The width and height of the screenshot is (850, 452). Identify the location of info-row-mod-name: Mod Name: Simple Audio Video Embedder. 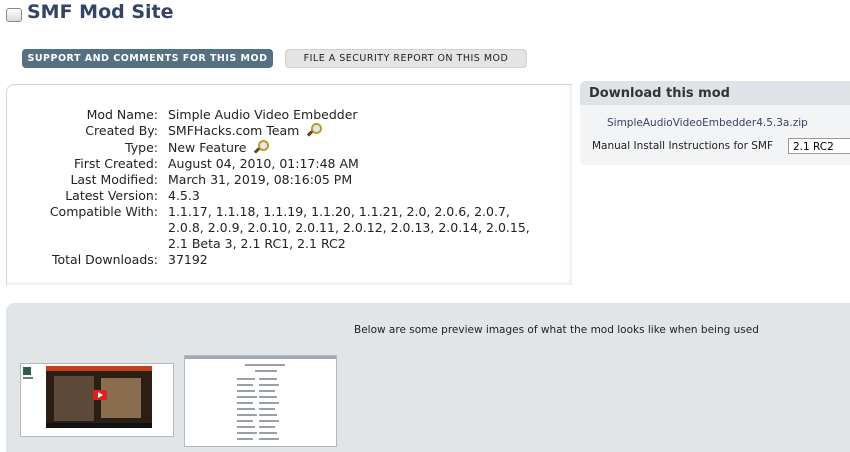
(289, 115).